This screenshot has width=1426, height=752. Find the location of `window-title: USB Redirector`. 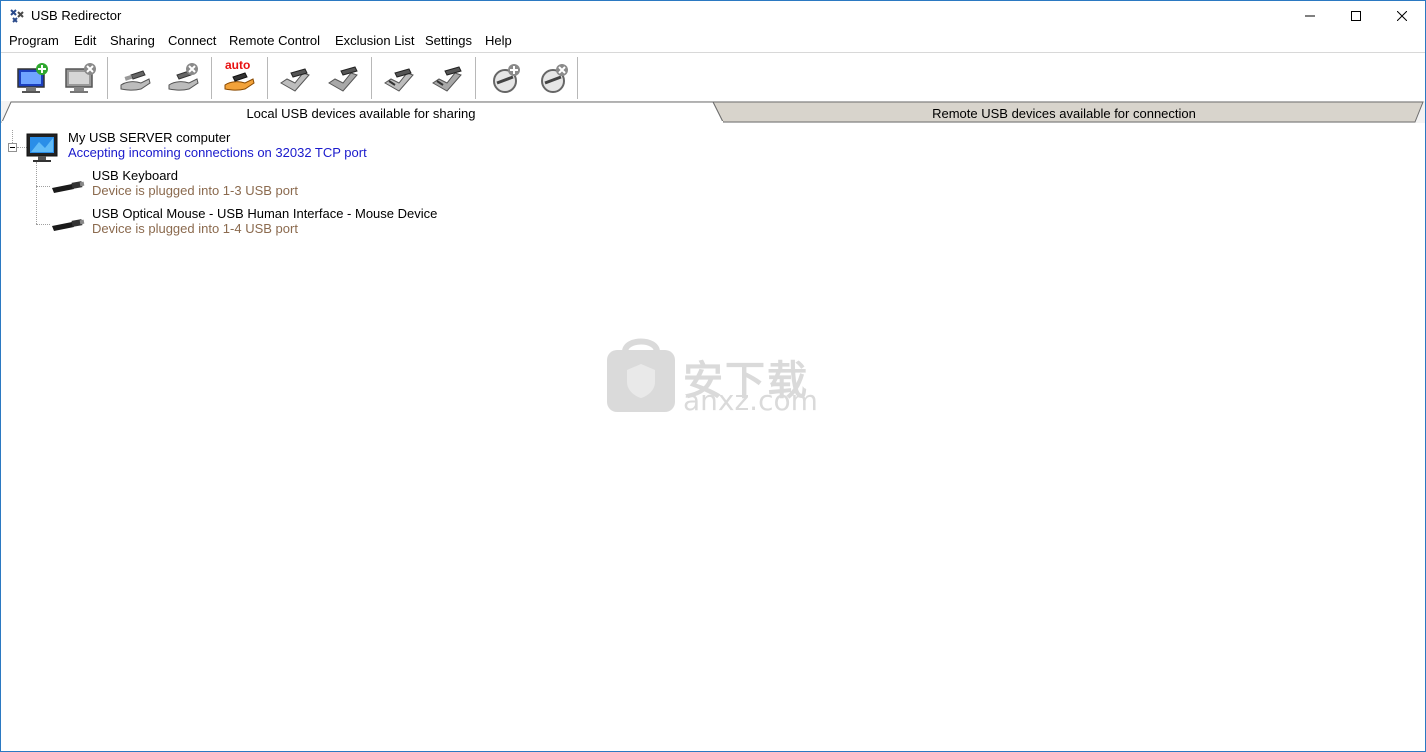

window-title: USB Redirector is located at coordinates (76, 15).